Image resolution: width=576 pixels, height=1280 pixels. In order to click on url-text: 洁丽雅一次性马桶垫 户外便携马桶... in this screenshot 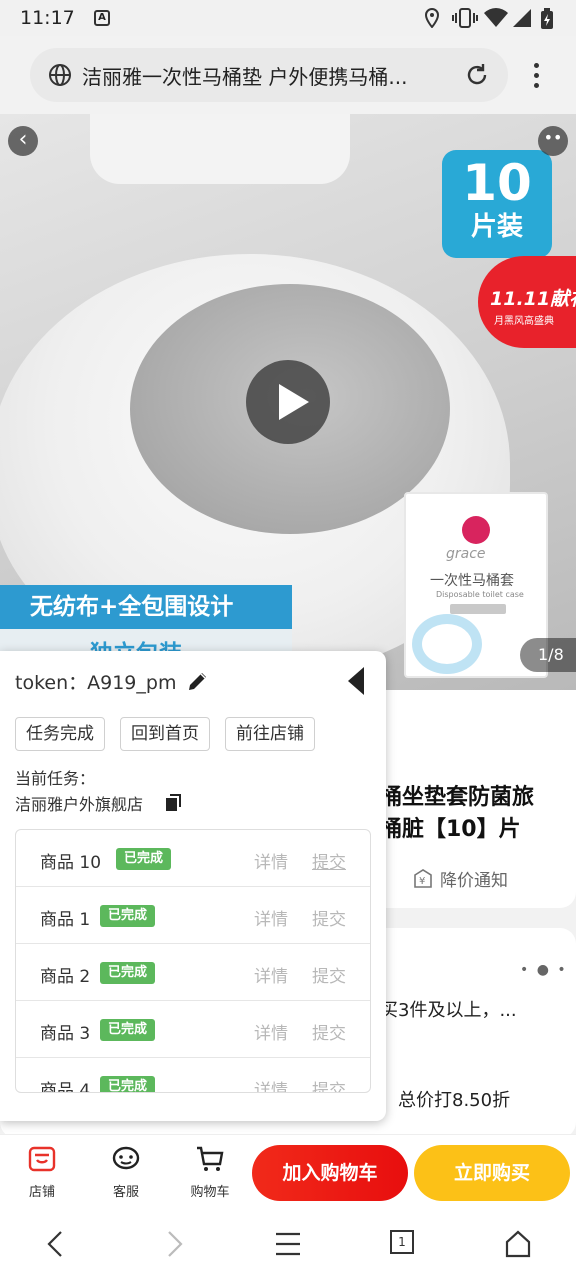, I will do `click(268, 75)`.